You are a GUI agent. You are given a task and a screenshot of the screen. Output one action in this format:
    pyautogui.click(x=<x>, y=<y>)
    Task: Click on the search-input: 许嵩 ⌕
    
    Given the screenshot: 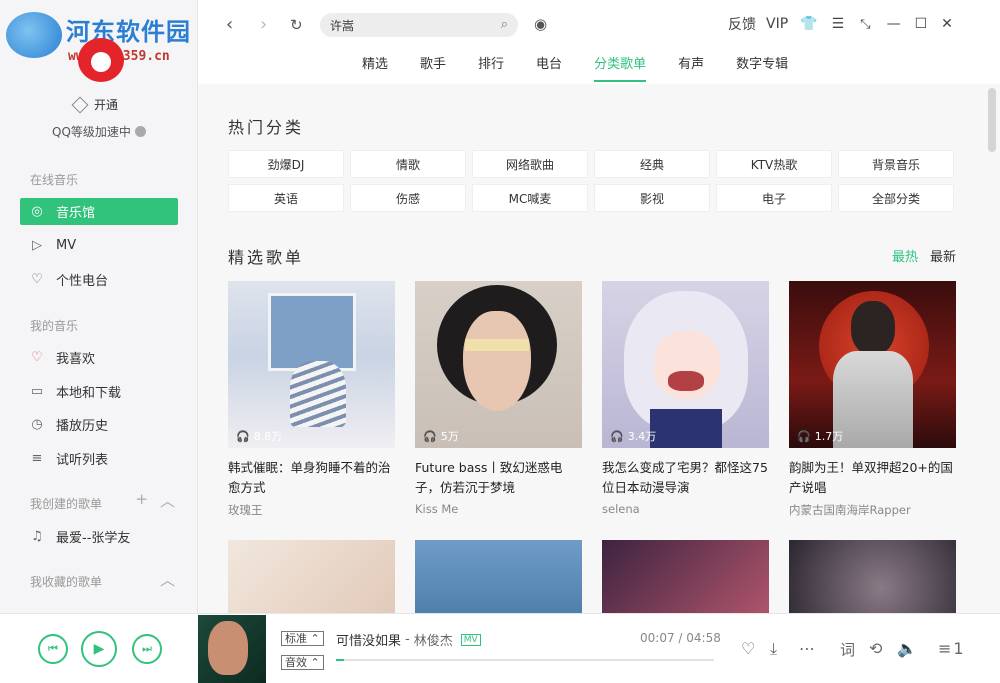 What is the action you would take?
    pyautogui.click(x=419, y=25)
    